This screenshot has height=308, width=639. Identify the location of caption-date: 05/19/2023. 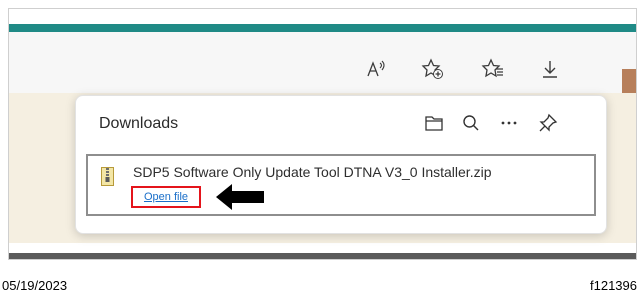
(35, 285).